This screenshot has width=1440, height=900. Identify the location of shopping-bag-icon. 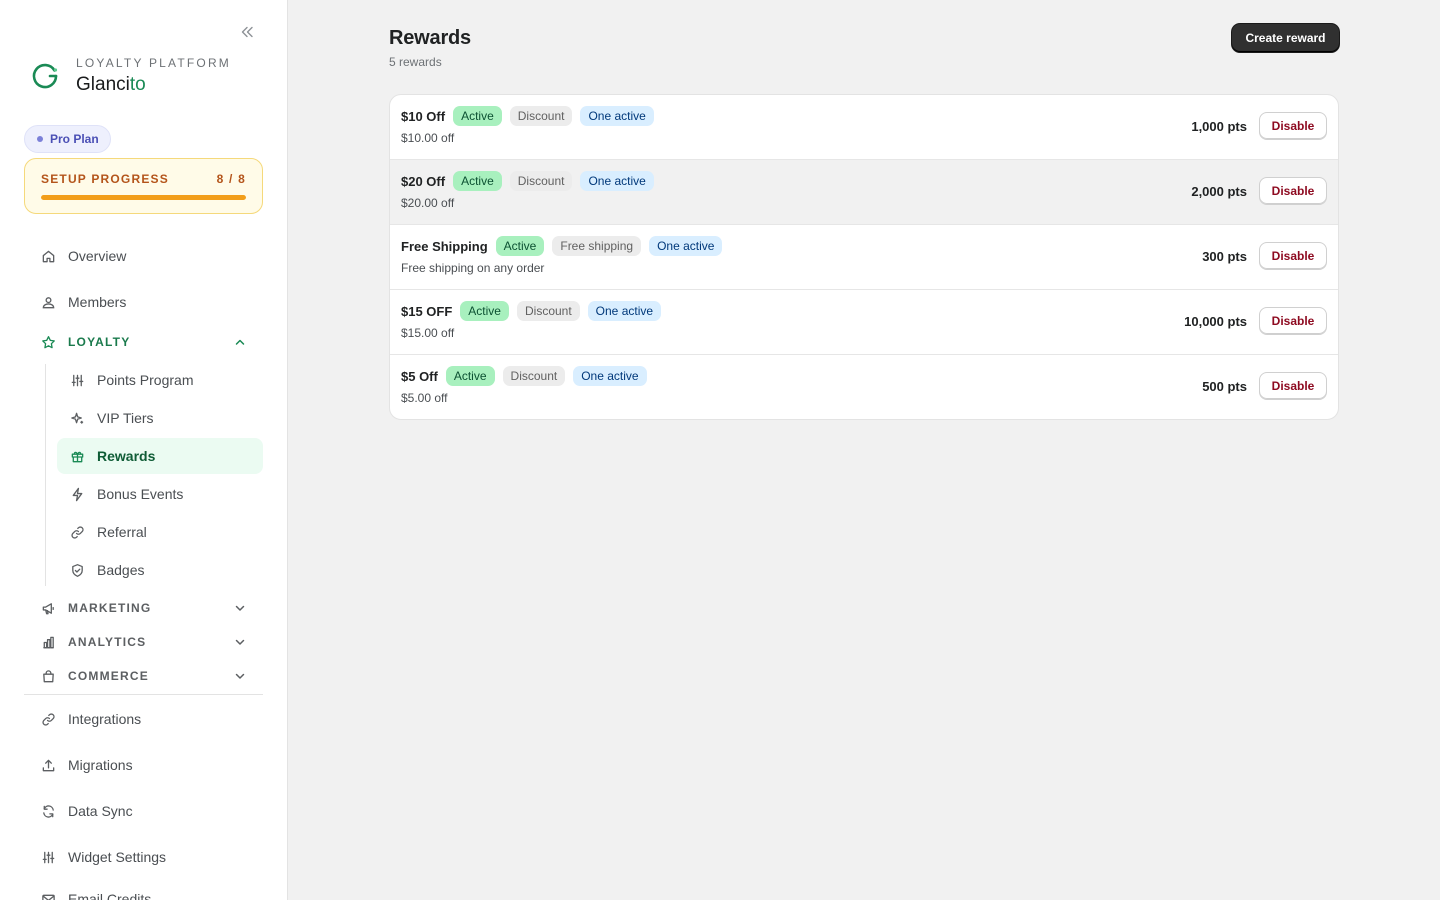
(48, 675).